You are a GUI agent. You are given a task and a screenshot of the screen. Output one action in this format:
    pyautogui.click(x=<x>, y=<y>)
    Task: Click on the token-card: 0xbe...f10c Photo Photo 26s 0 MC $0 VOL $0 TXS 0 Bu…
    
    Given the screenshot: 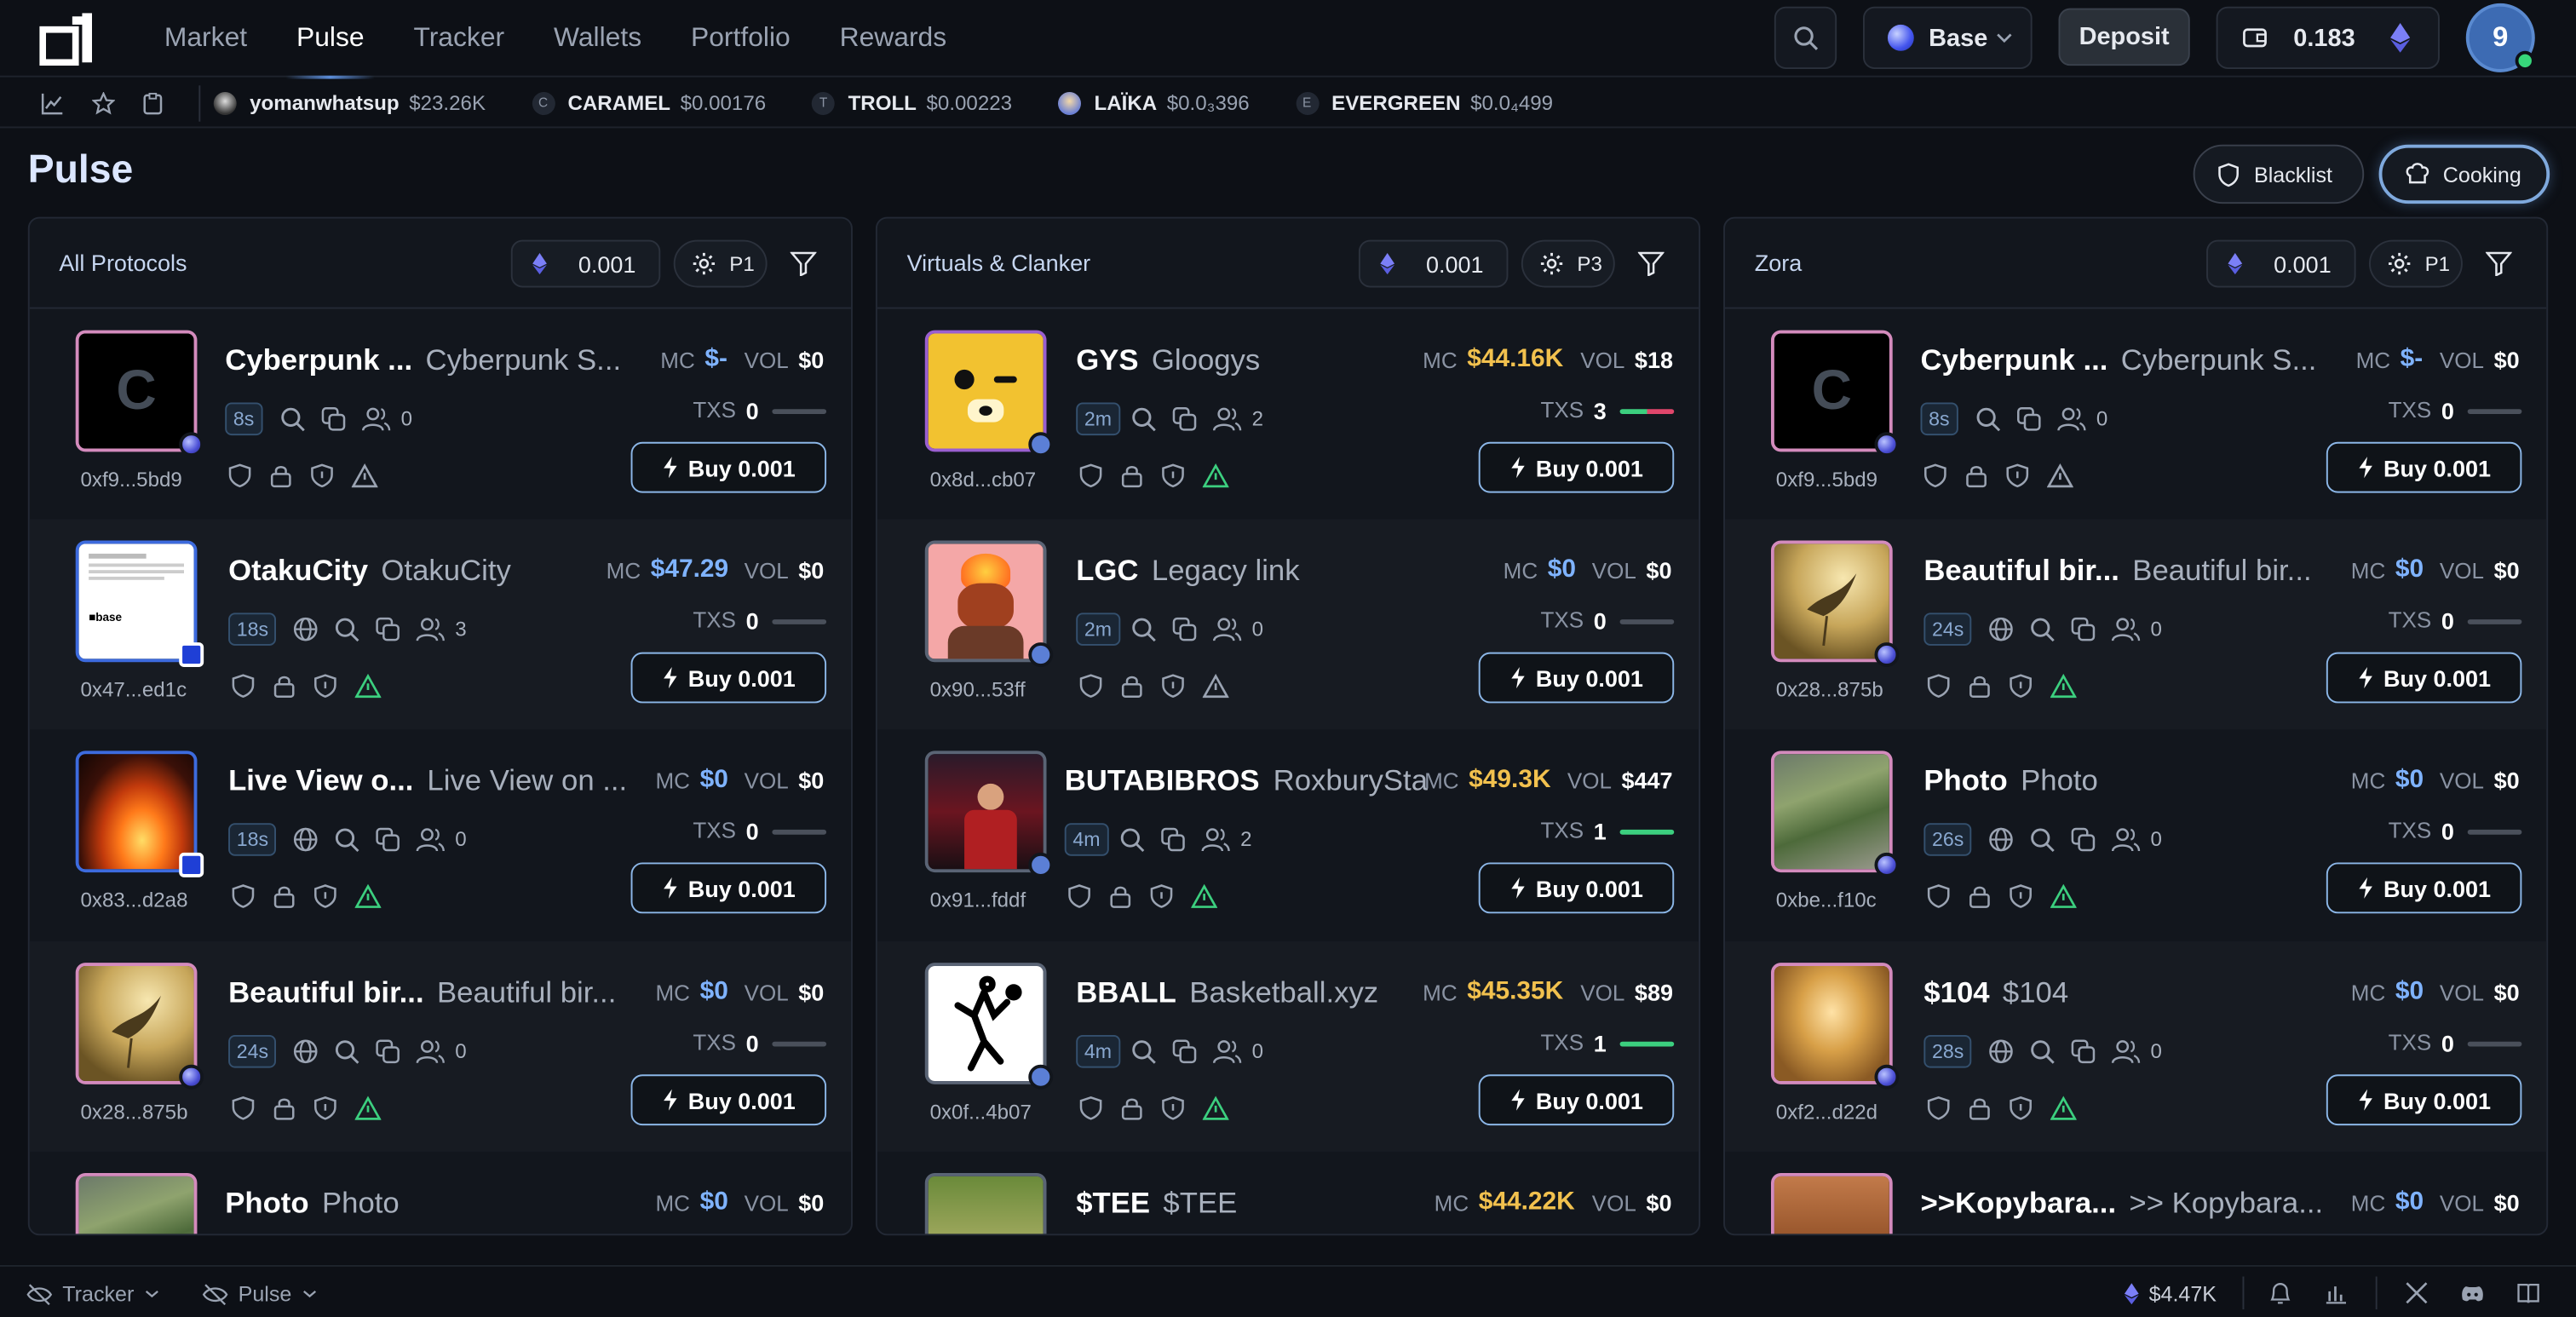 What is the action you would take?
    pyautogui.click(x=2136, y=835)
    